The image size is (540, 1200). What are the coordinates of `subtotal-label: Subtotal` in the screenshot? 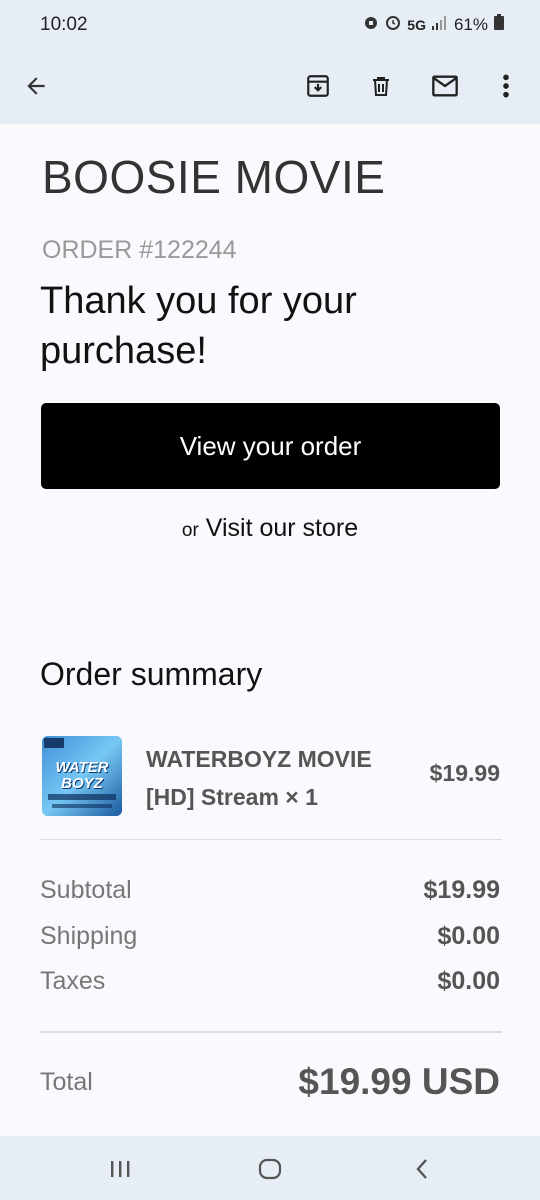 It's located at (86, 890).